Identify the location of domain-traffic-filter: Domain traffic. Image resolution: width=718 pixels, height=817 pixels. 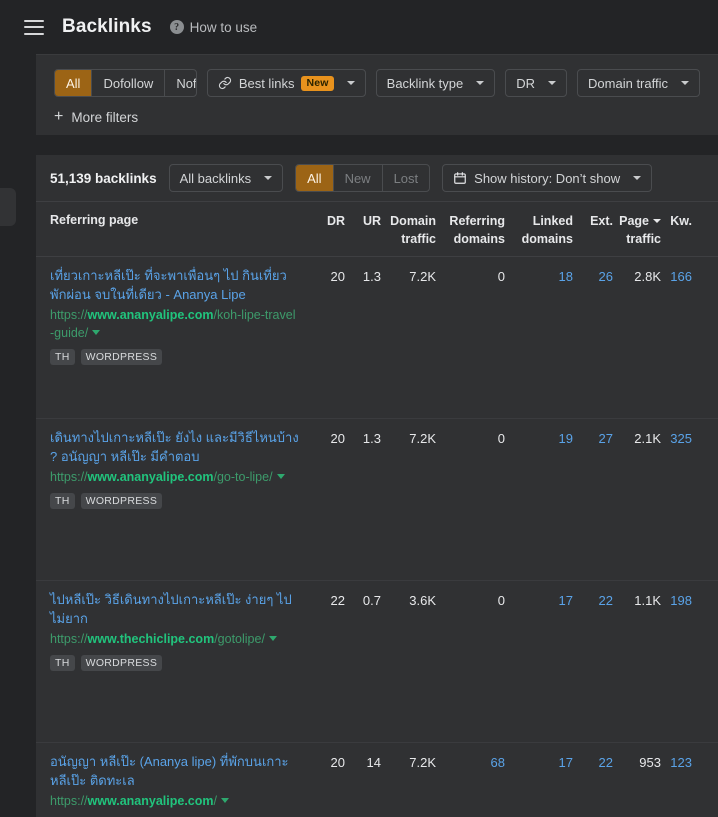
(638, 83).